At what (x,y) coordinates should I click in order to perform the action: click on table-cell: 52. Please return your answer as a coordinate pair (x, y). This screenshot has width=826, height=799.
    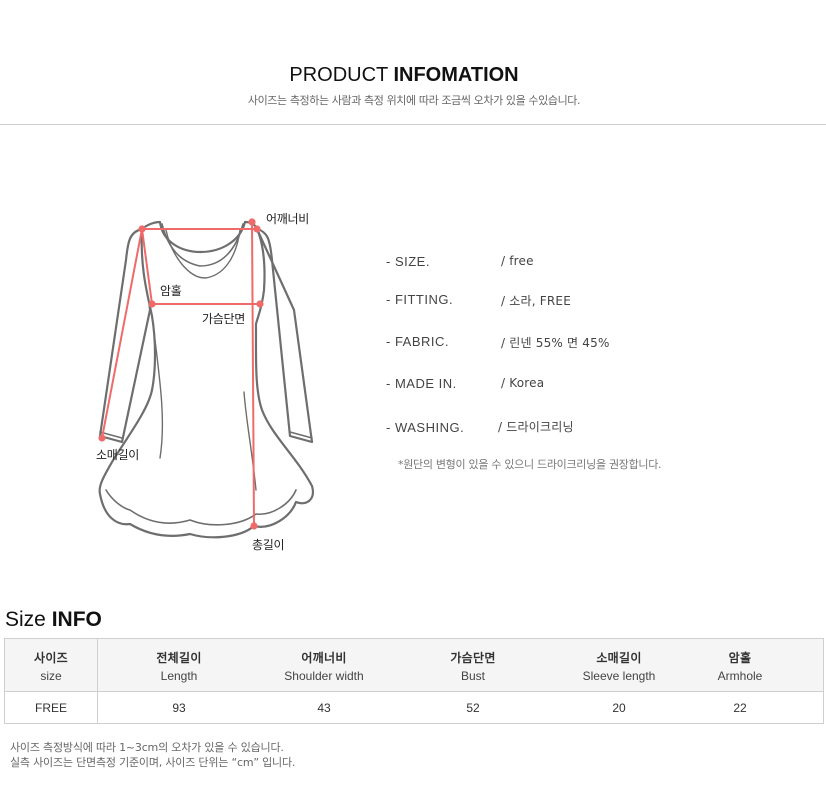
    Looking at the image, I should click on (473, 708).